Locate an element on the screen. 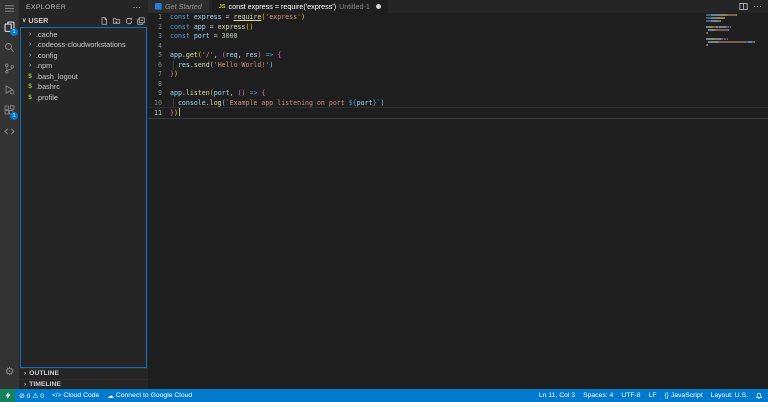 The width and height of the screenshot is (768, 402). tree-item: › .codeoss-cloudworkstations is located at coordinates (83, 45).